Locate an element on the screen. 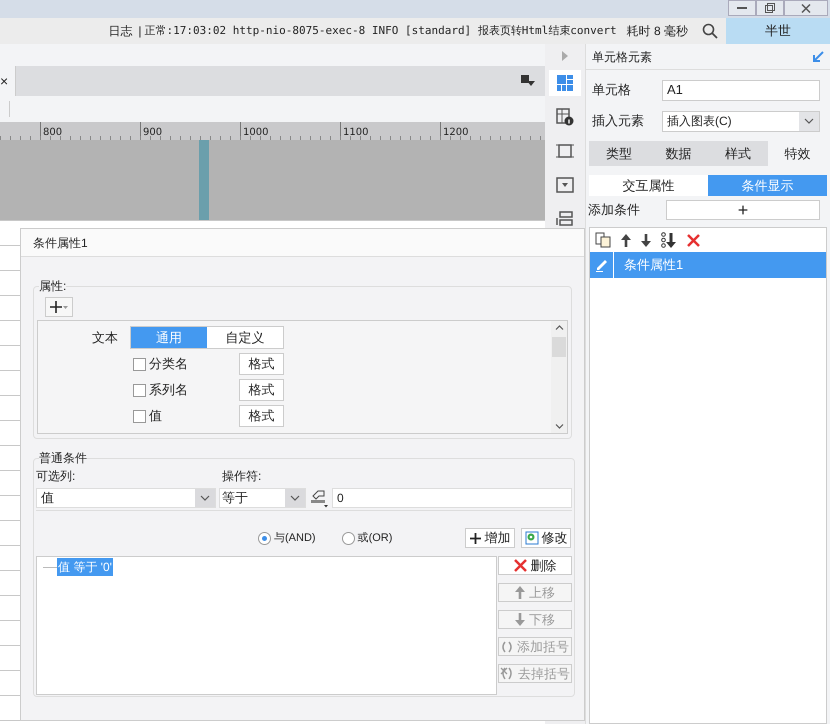 This screenshot has height=724, width=830. parentheses-icon is located at coordinates (507, 646).